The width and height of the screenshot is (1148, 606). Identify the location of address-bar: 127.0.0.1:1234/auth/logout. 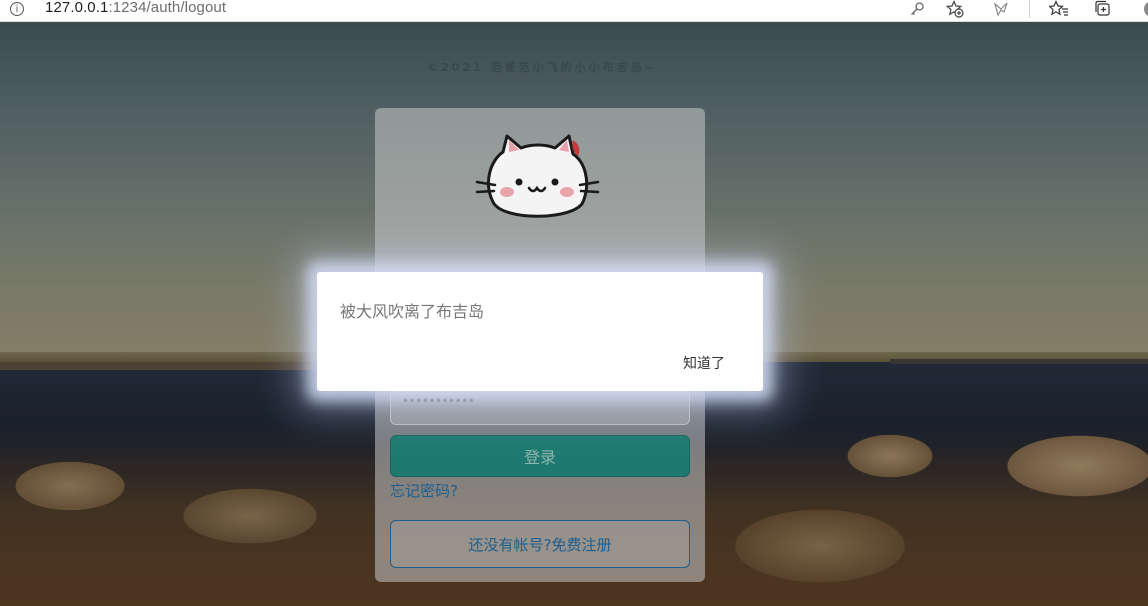
(135, 8).